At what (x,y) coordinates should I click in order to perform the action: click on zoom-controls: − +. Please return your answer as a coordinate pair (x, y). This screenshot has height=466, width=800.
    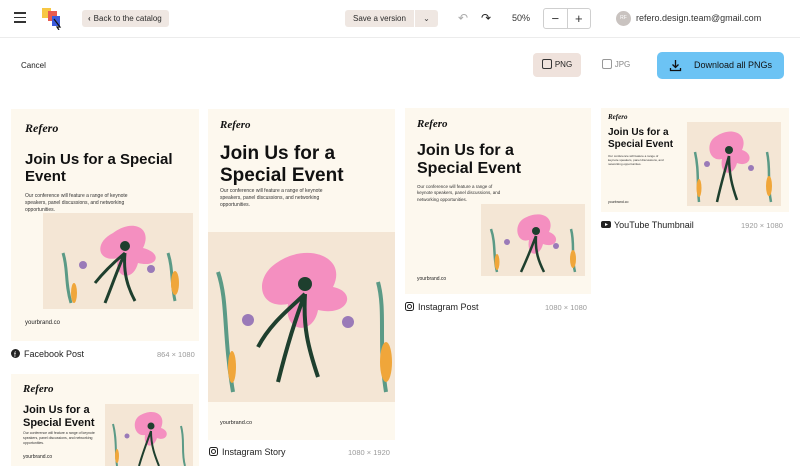
    Looking at the image, I should click on (567, 18).